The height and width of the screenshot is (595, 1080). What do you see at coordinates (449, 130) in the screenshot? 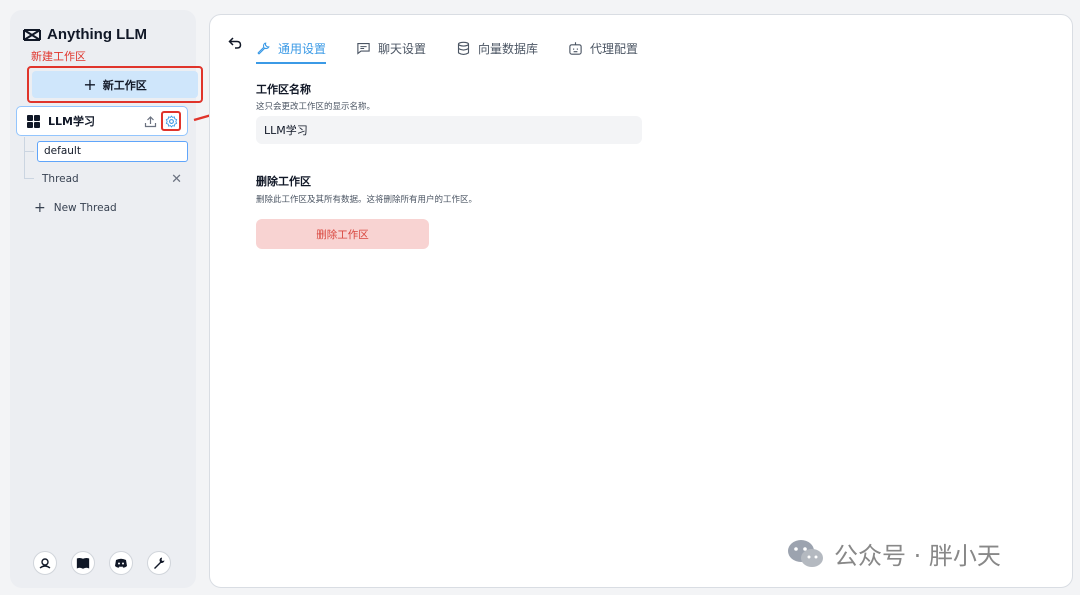
I see `workspace-name-input` at bounding box center [449, 130].